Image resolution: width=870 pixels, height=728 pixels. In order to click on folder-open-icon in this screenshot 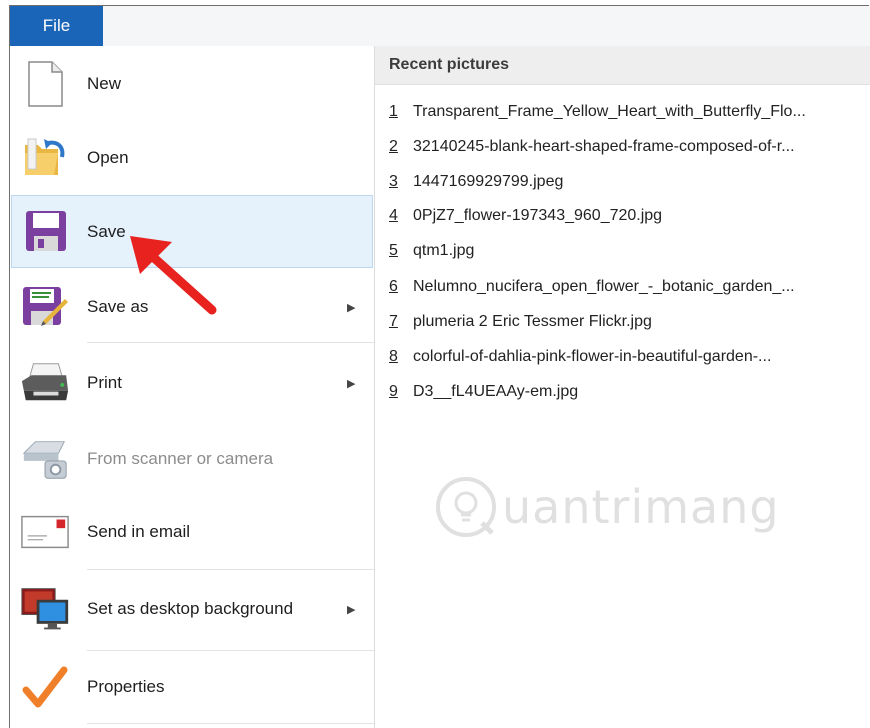, I will do `click(45, 158)`.